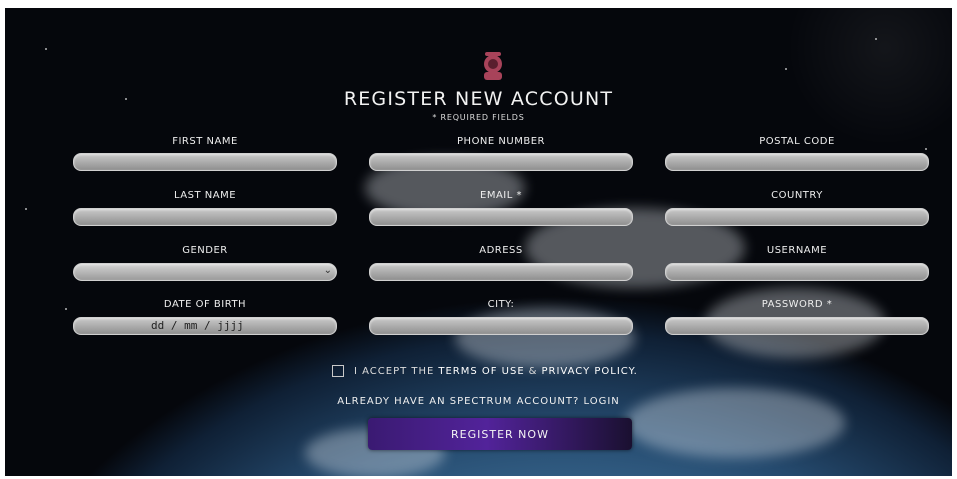  Describe the element at coordinates (205, 304) in the screenshot. I see `date-of-birth-label: DATE OF BIRTH` at that location.